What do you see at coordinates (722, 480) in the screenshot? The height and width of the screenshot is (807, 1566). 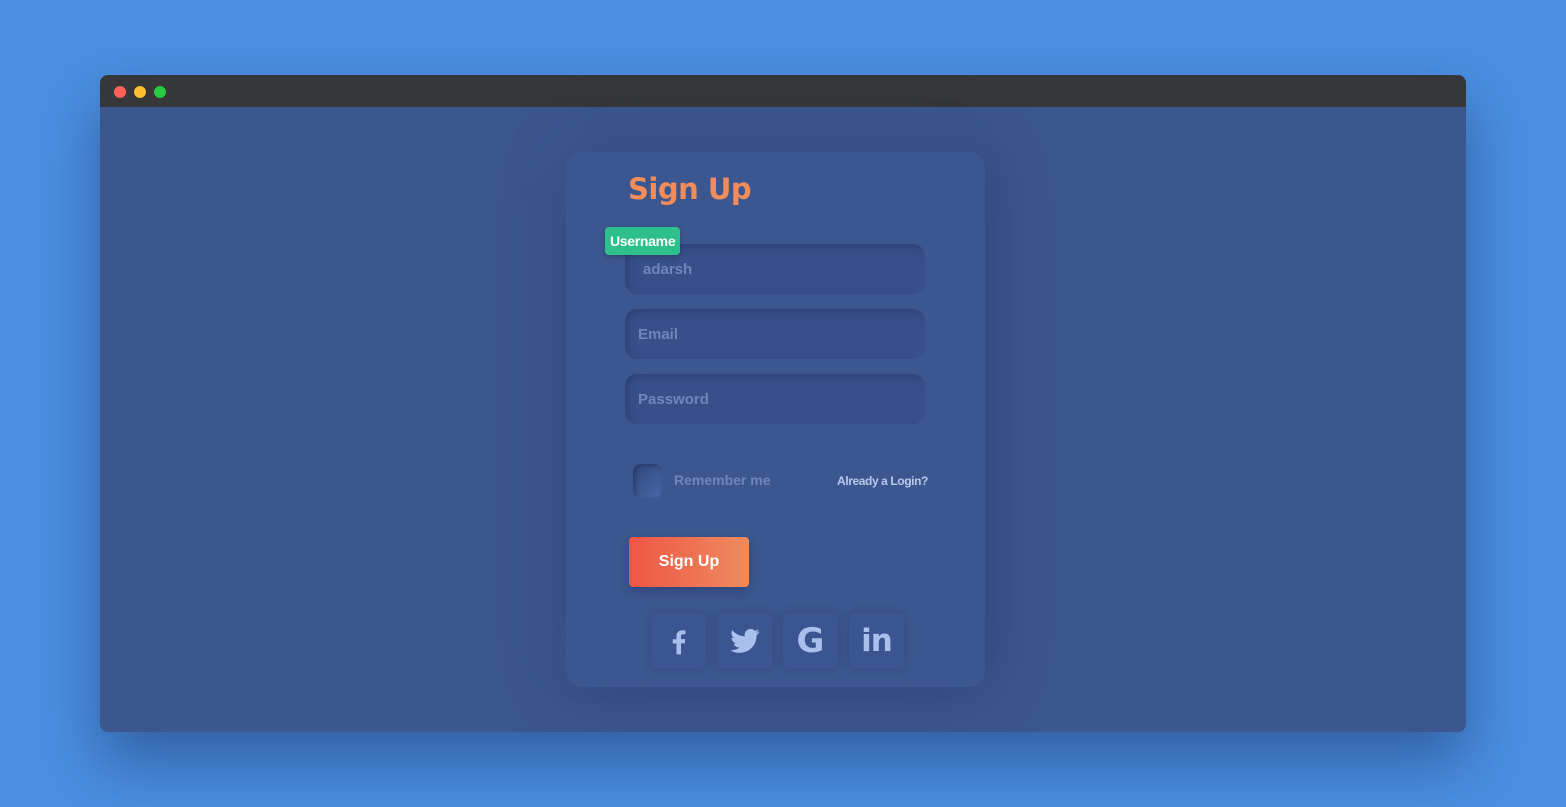 I see `remember-me-label: Remember me` at bounding box center [722, 480].